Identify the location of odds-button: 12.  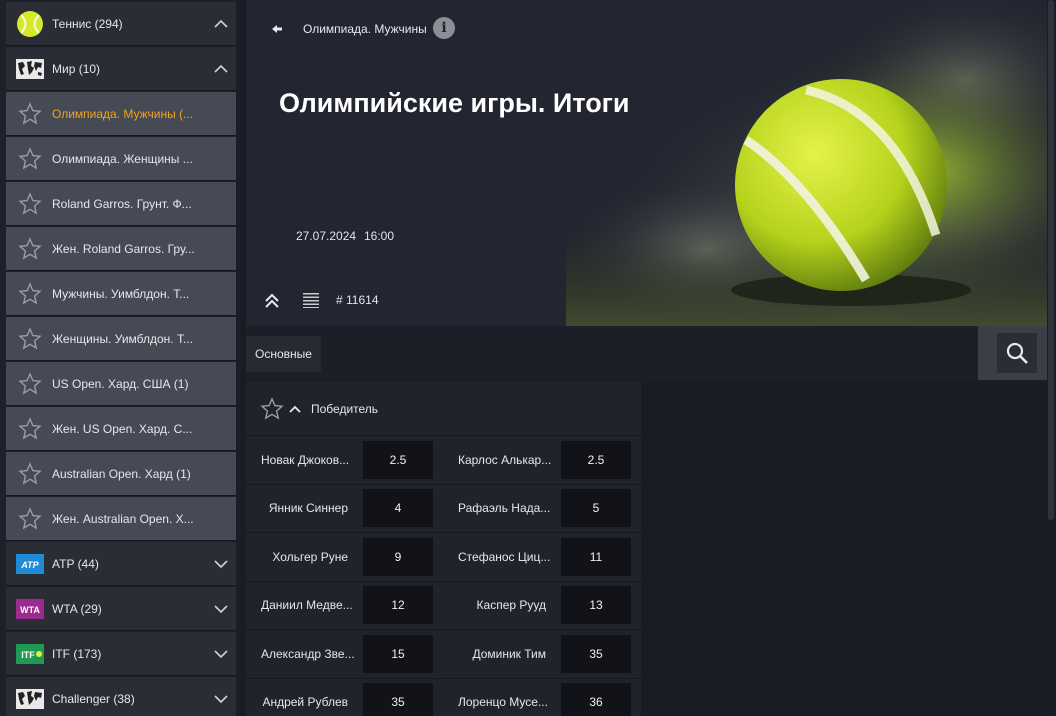
(398, 605).